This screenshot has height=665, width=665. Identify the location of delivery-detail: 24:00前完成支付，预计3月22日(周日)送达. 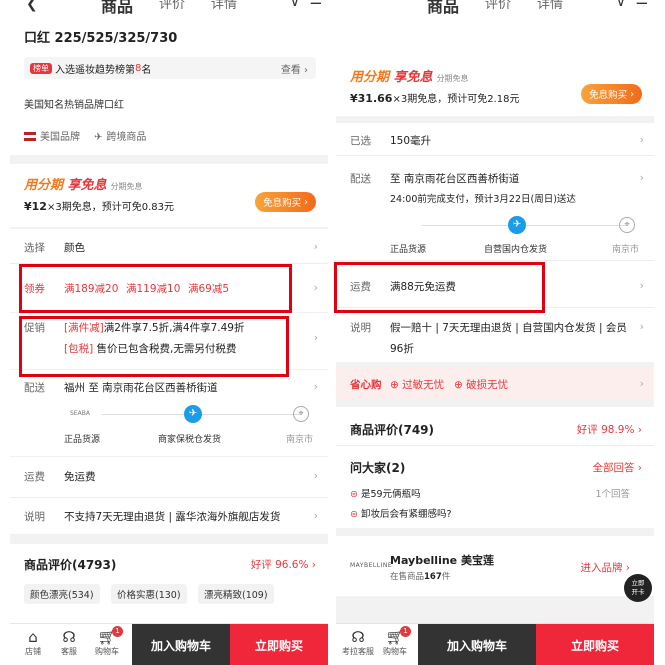
(483, 199).